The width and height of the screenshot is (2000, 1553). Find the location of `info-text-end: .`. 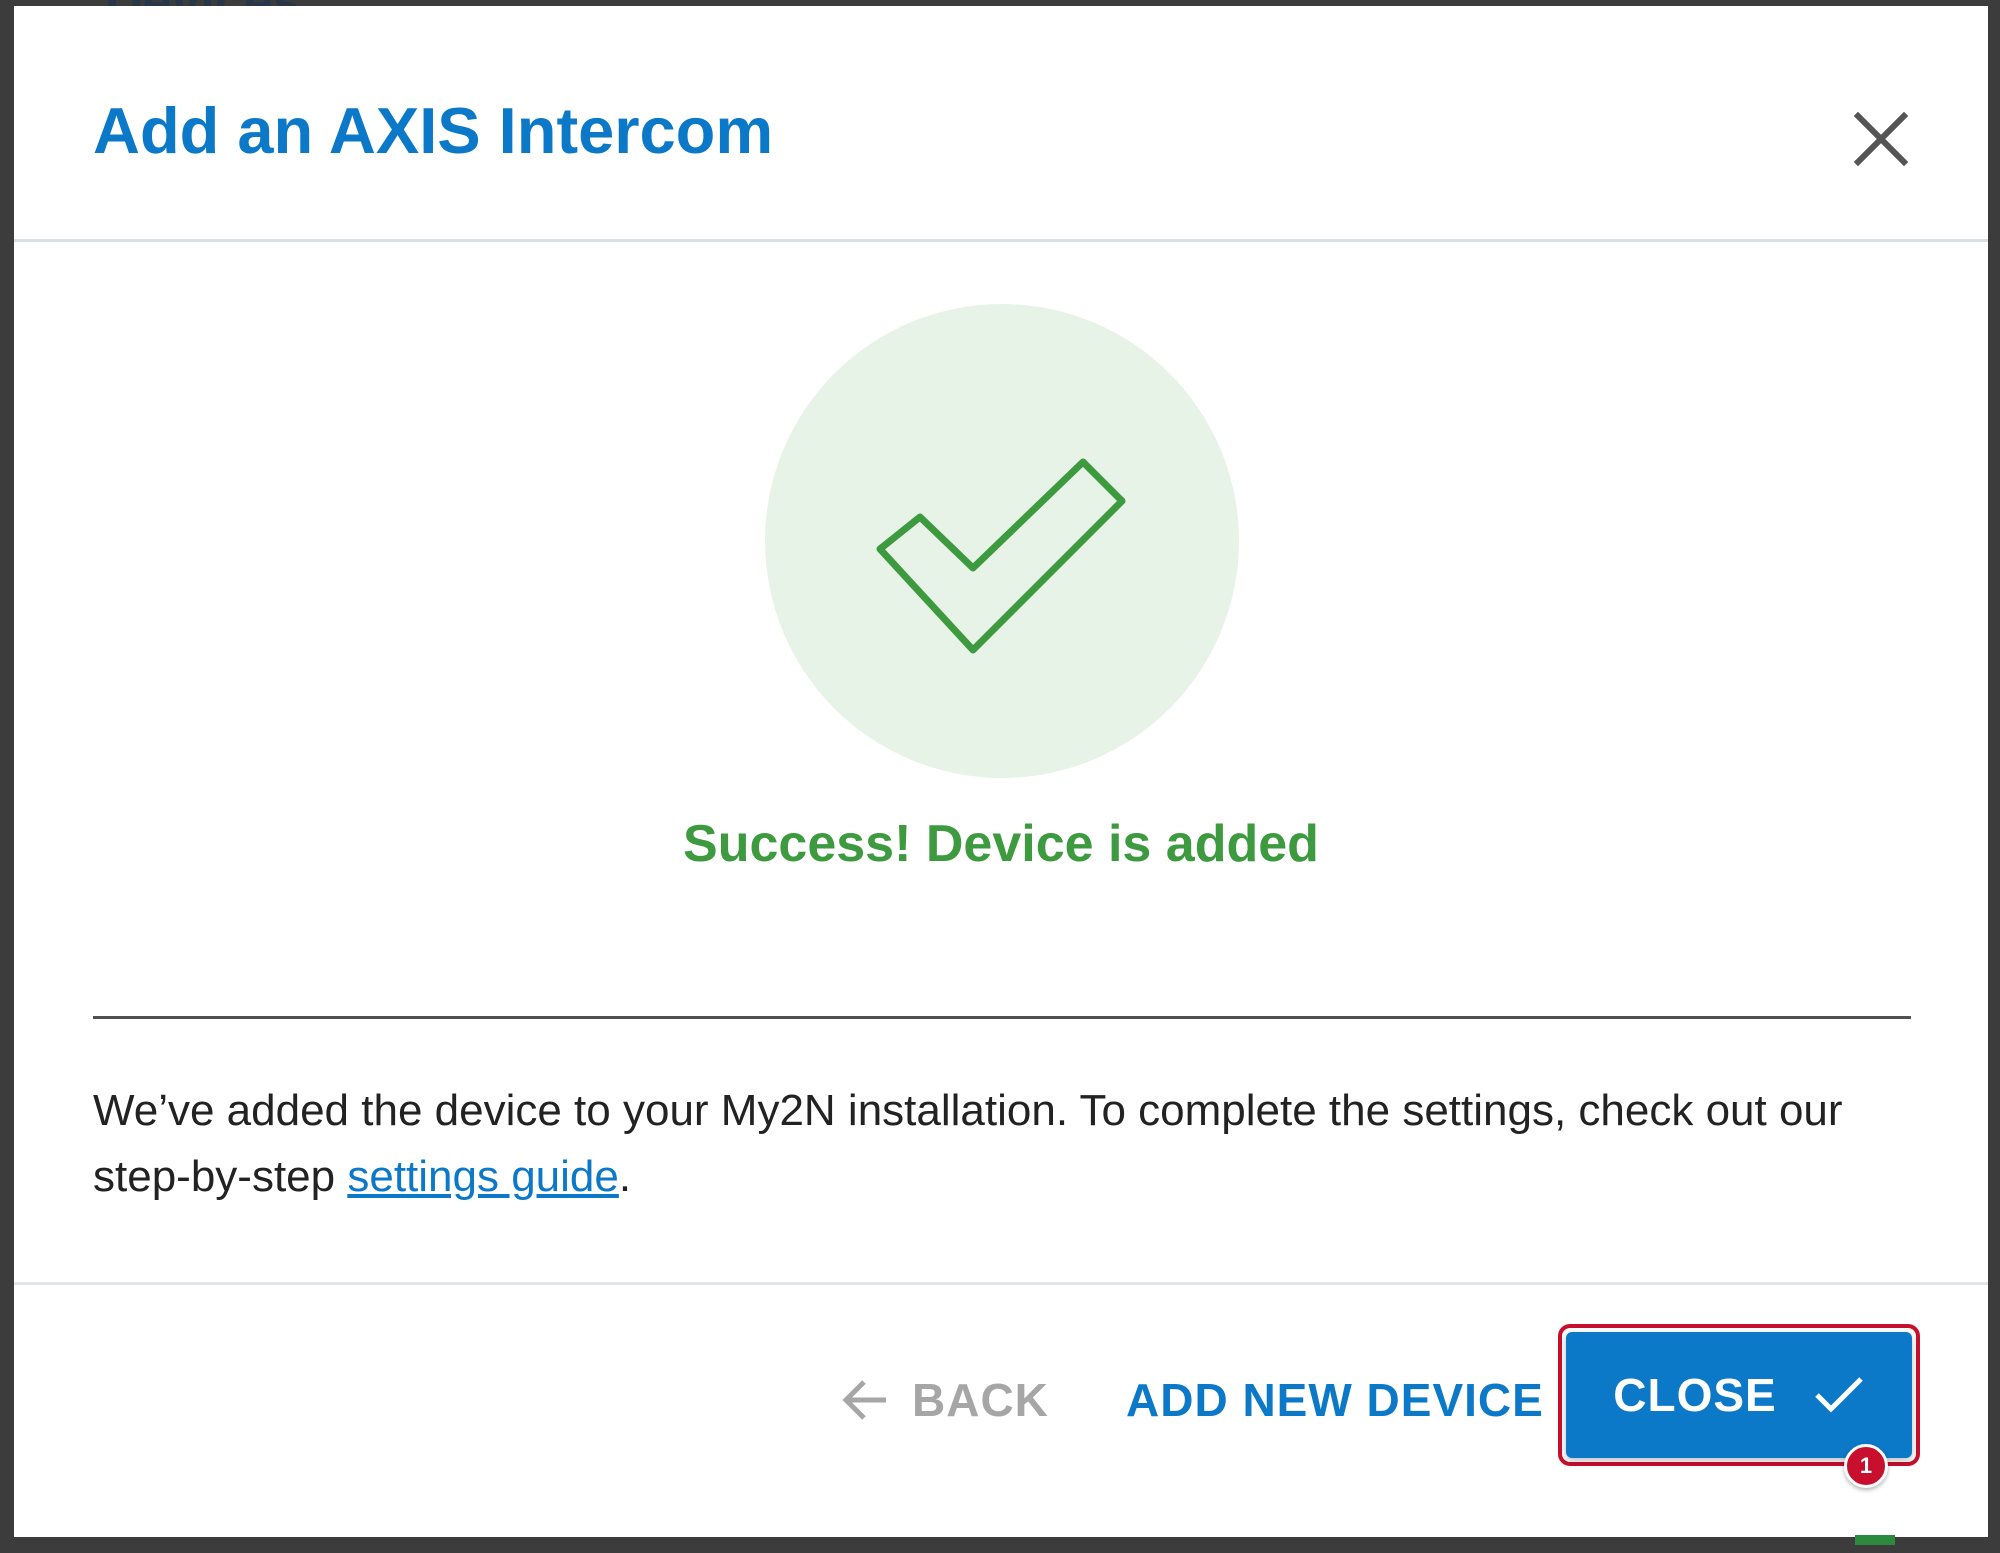

info-text-end: . is located at coordinates (625, 1176).